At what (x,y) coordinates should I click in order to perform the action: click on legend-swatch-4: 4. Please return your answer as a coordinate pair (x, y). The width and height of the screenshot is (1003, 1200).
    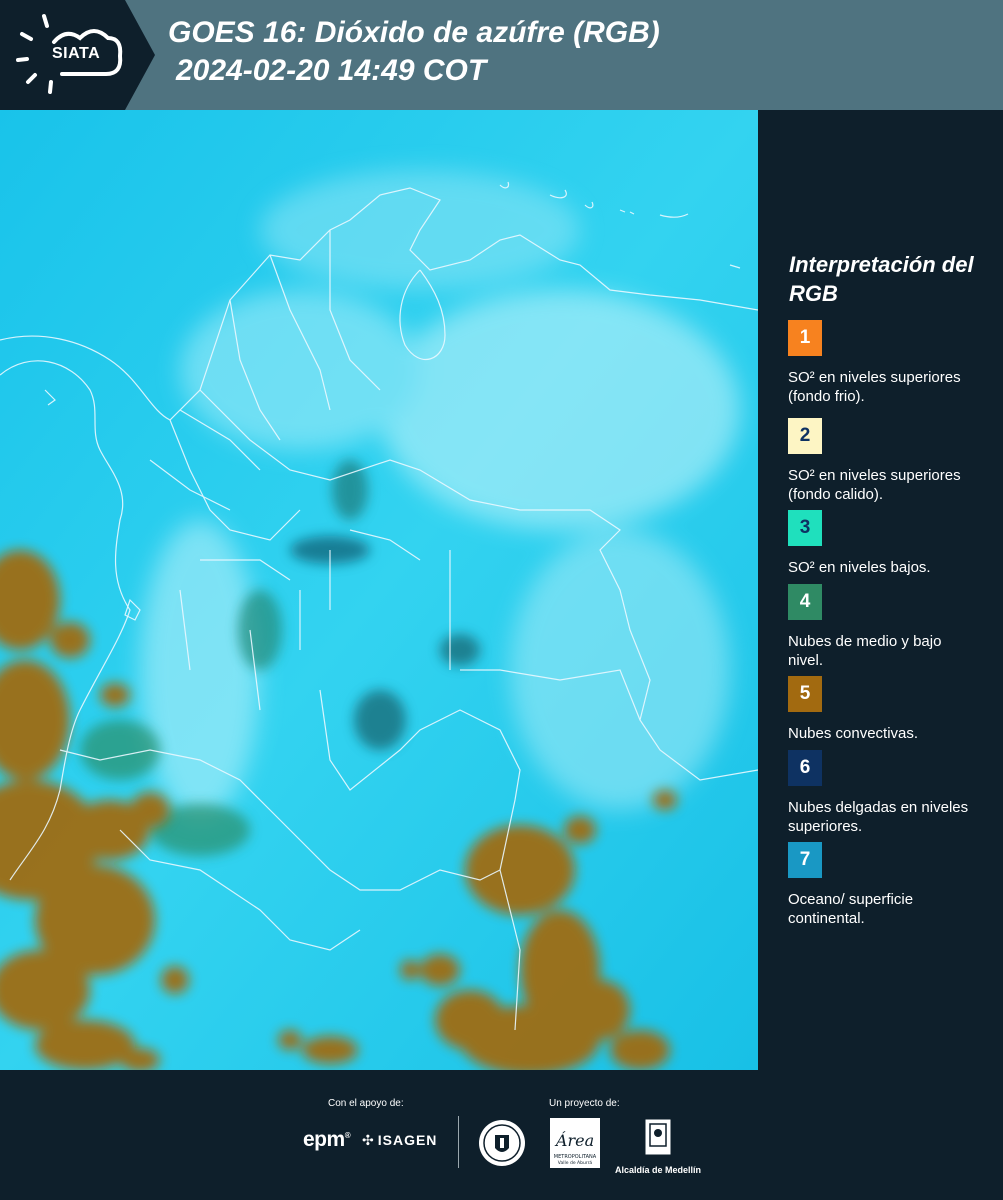
    Looking at the image, I should click on (805, 602).